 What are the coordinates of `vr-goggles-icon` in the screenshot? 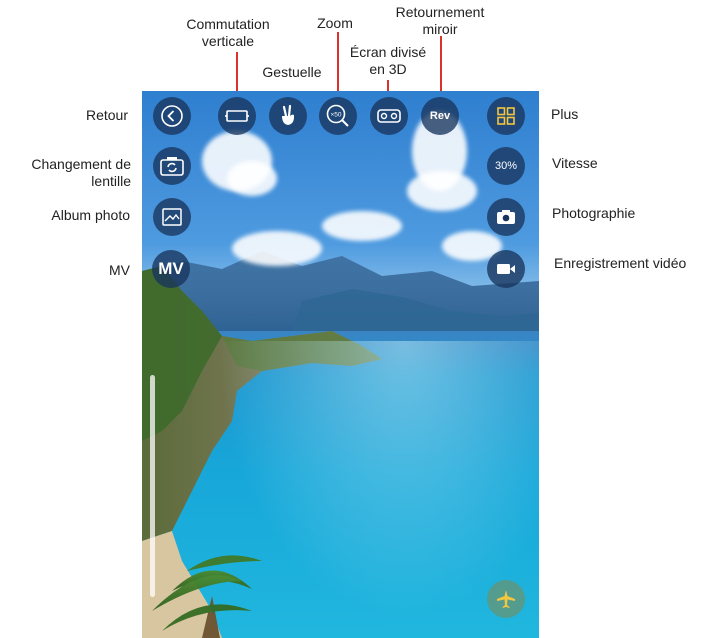 It's located at (389, 116).